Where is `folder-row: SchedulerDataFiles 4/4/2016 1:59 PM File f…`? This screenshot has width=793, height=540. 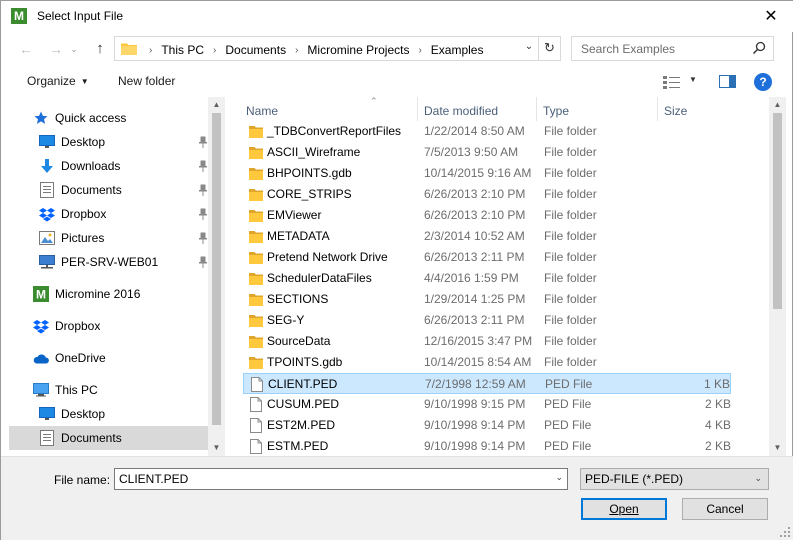 folder-row: SchedulerDataFiles 4/4/2016 1:59 PM File f… is located at coordinates (487, 278).